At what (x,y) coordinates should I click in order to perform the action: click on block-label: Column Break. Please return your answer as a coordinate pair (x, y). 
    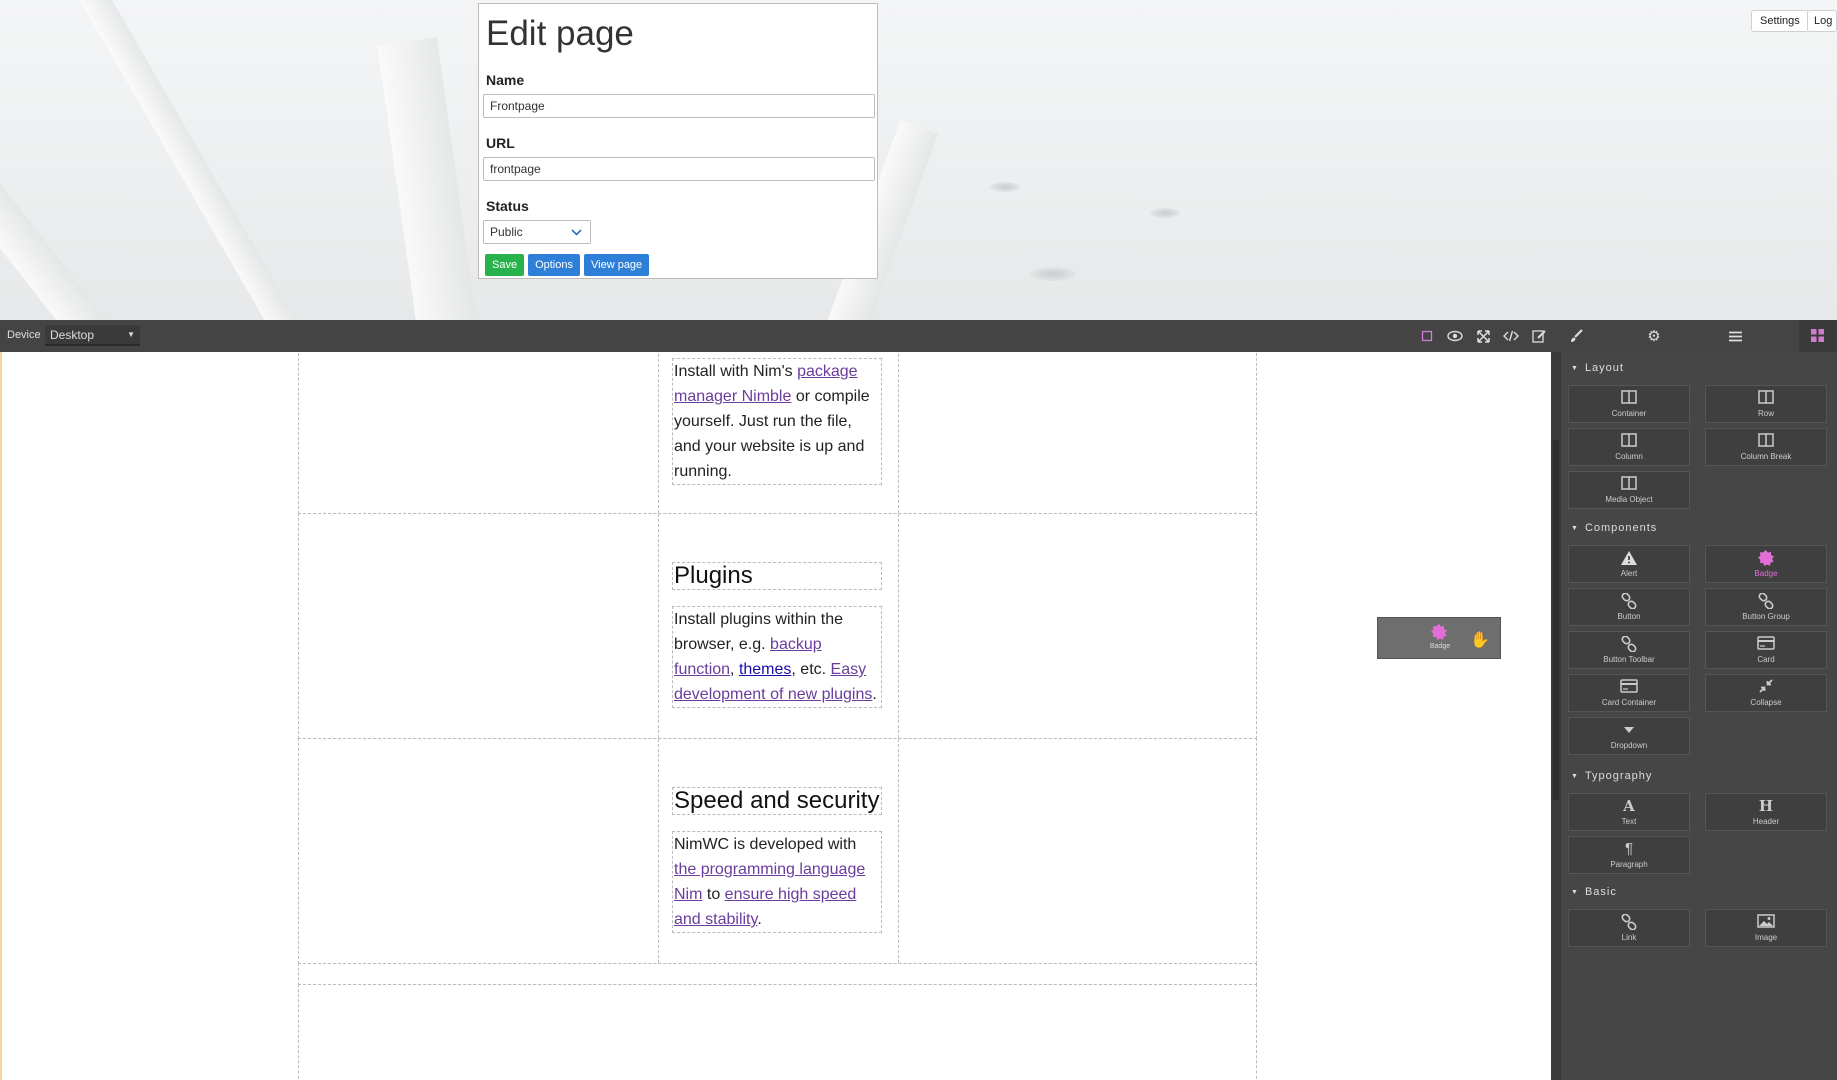
    Looking at the image, I should click on (1766, 456).